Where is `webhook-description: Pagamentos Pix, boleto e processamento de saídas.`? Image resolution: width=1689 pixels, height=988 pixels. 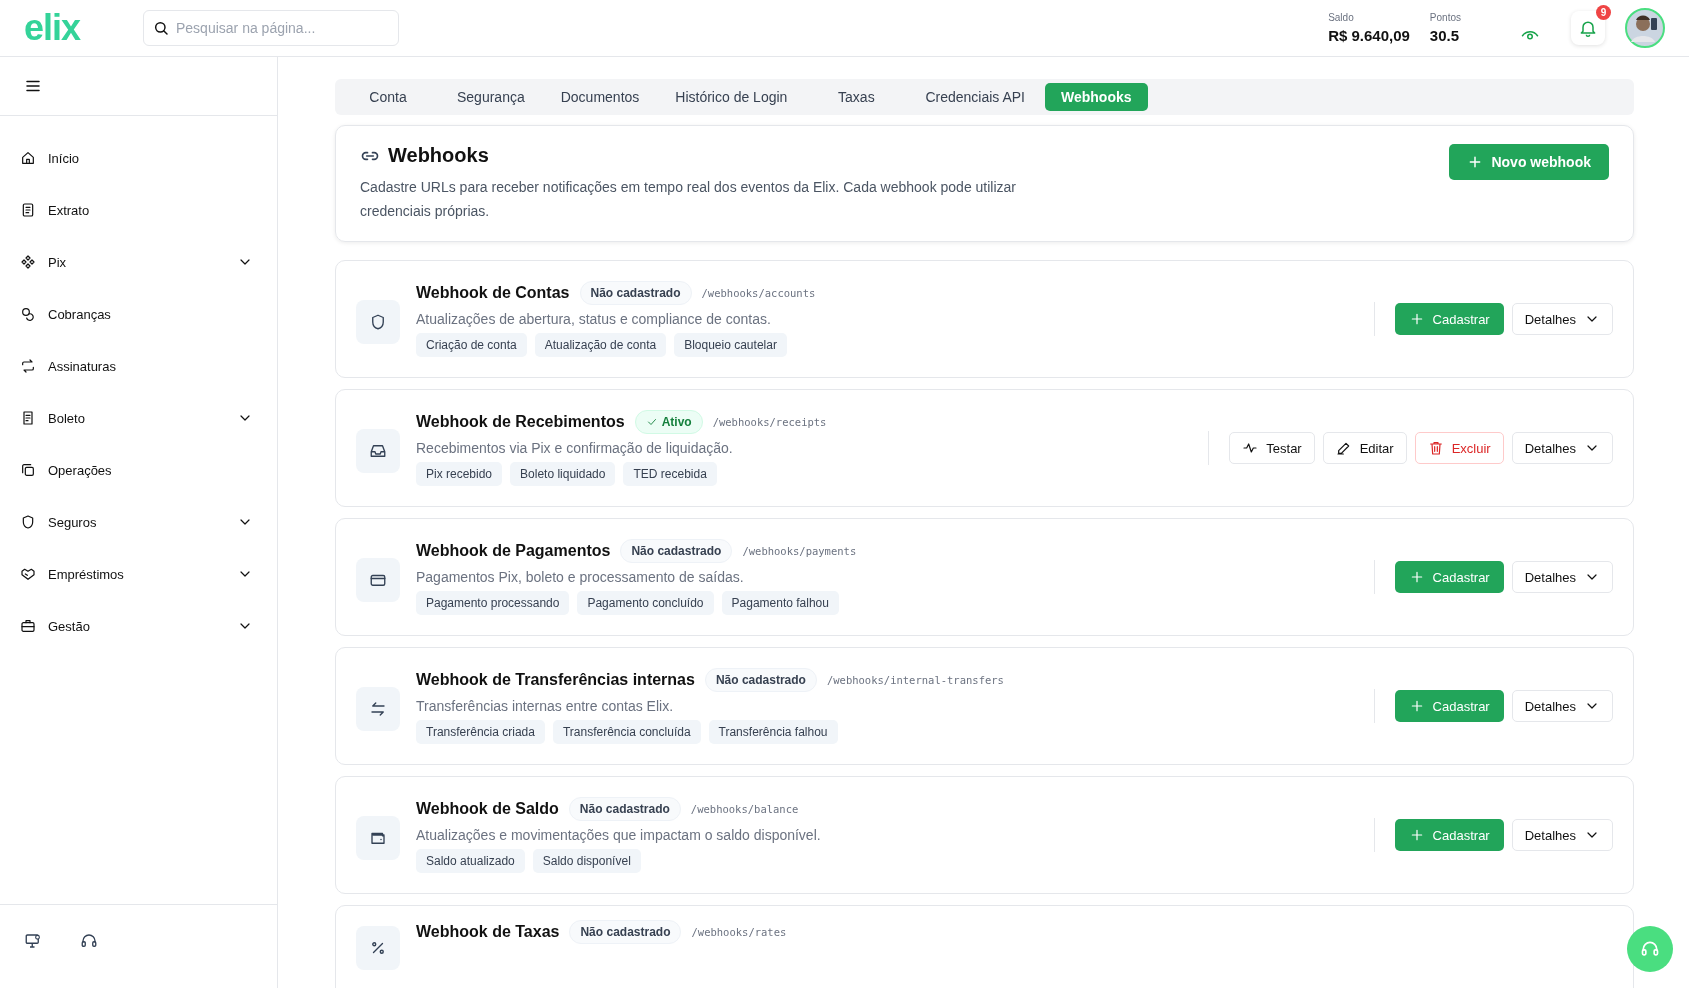 webhook-description: Pagamentos Pix, boleto e processamento de saídas. is located at coordinates (580, 577).